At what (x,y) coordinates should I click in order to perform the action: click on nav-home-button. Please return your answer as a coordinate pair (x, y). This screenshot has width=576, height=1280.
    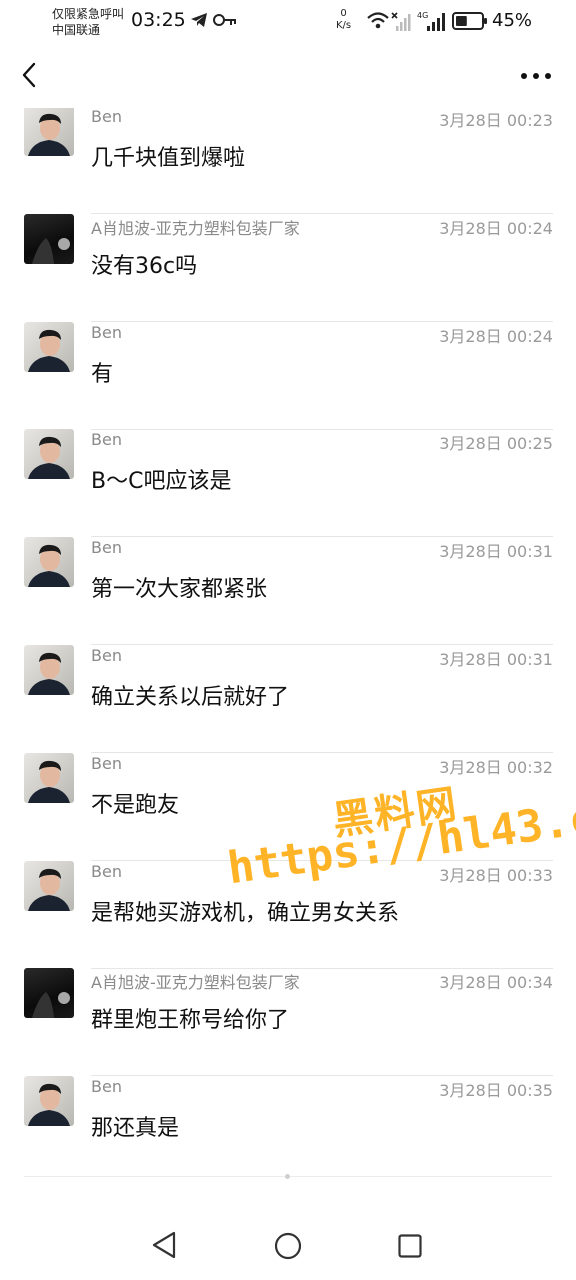
    Looking at the image, I should click on (288, 1248).